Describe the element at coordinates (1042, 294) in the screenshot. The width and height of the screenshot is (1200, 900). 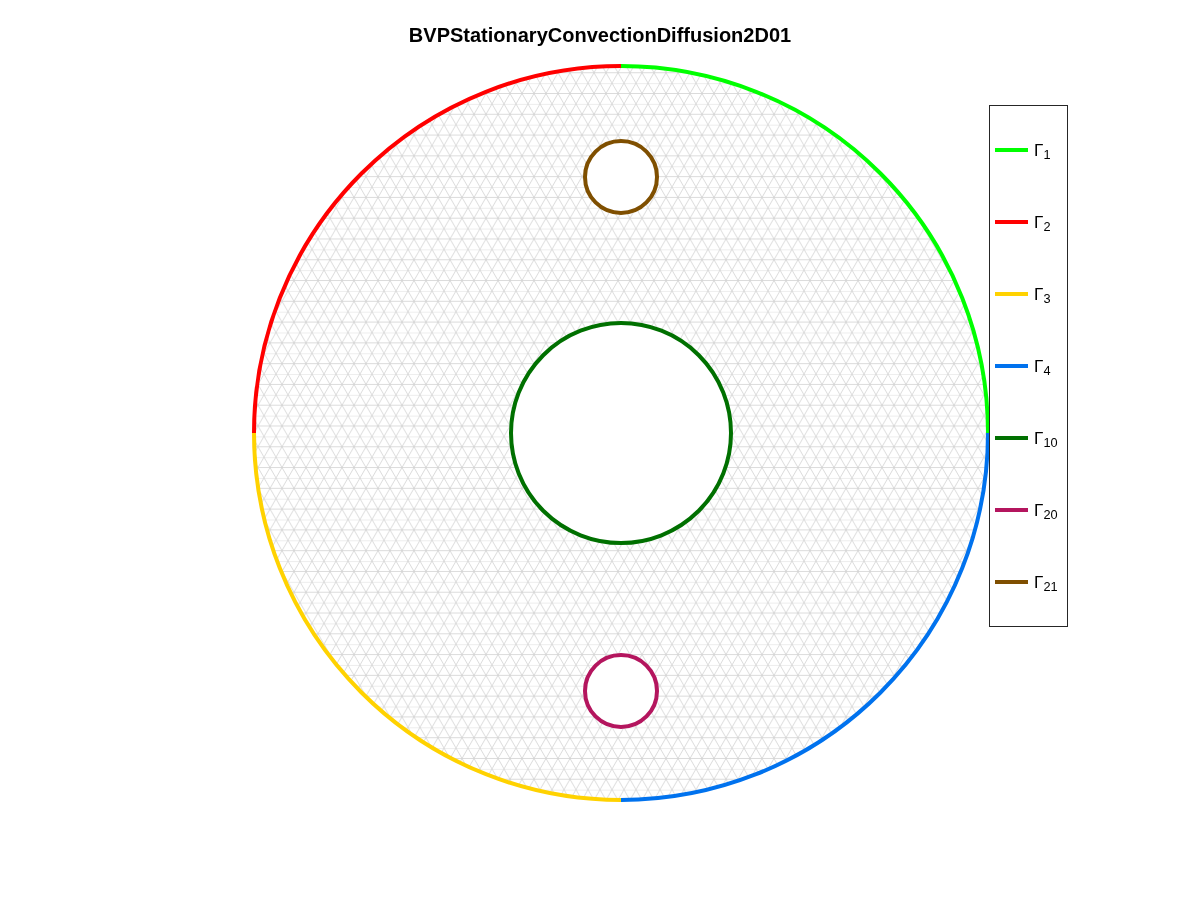
I see `legend-label: Γ$_{3}$` at that location.